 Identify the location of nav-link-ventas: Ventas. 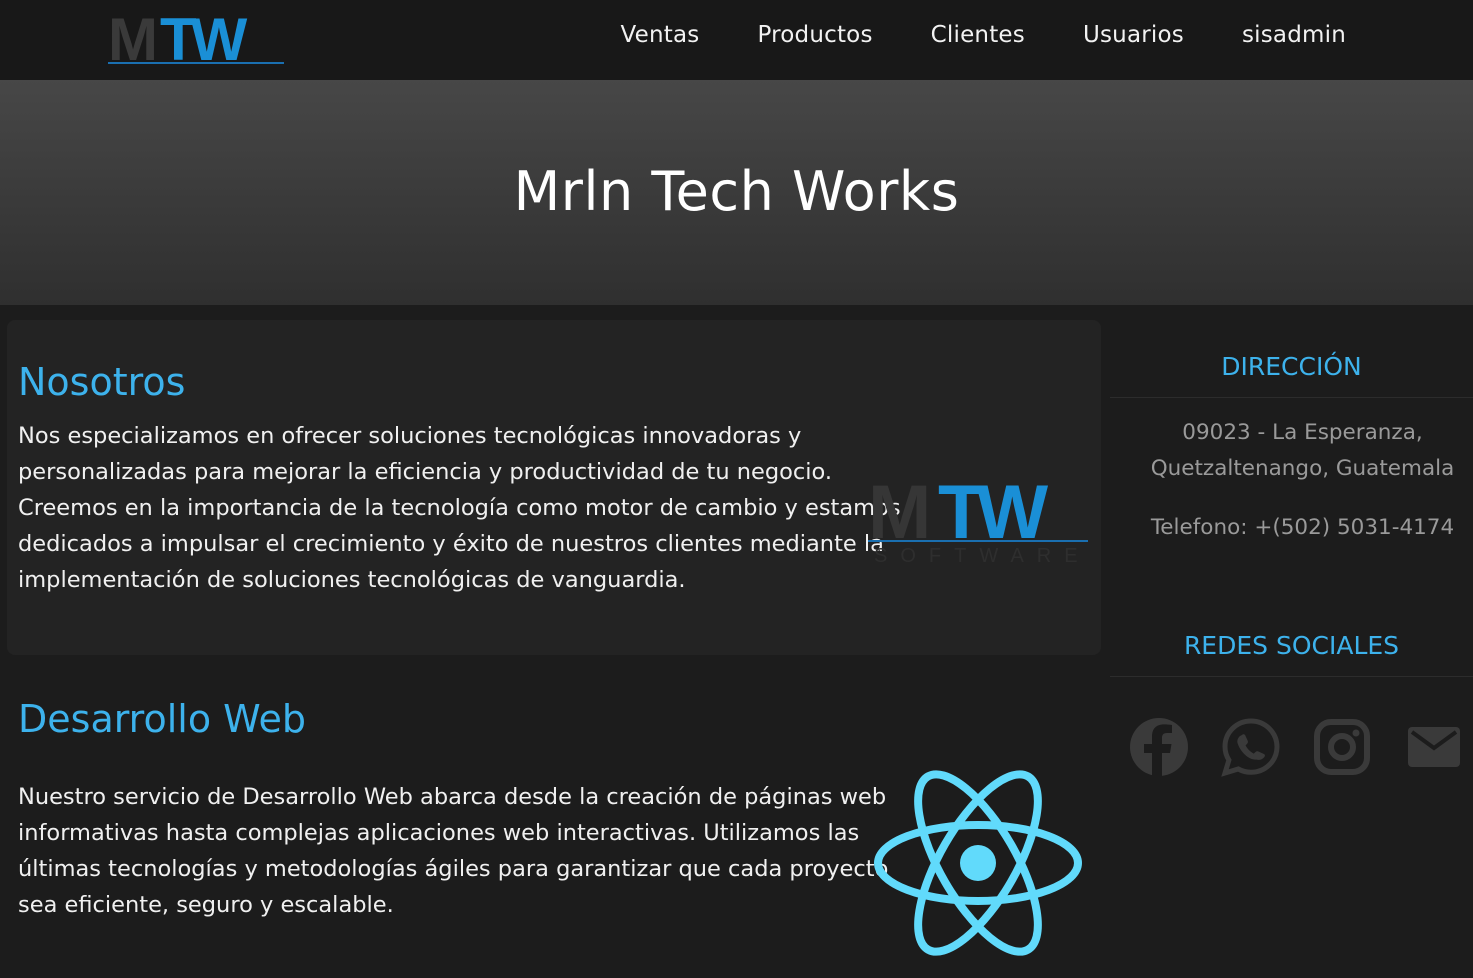
(659, 35).